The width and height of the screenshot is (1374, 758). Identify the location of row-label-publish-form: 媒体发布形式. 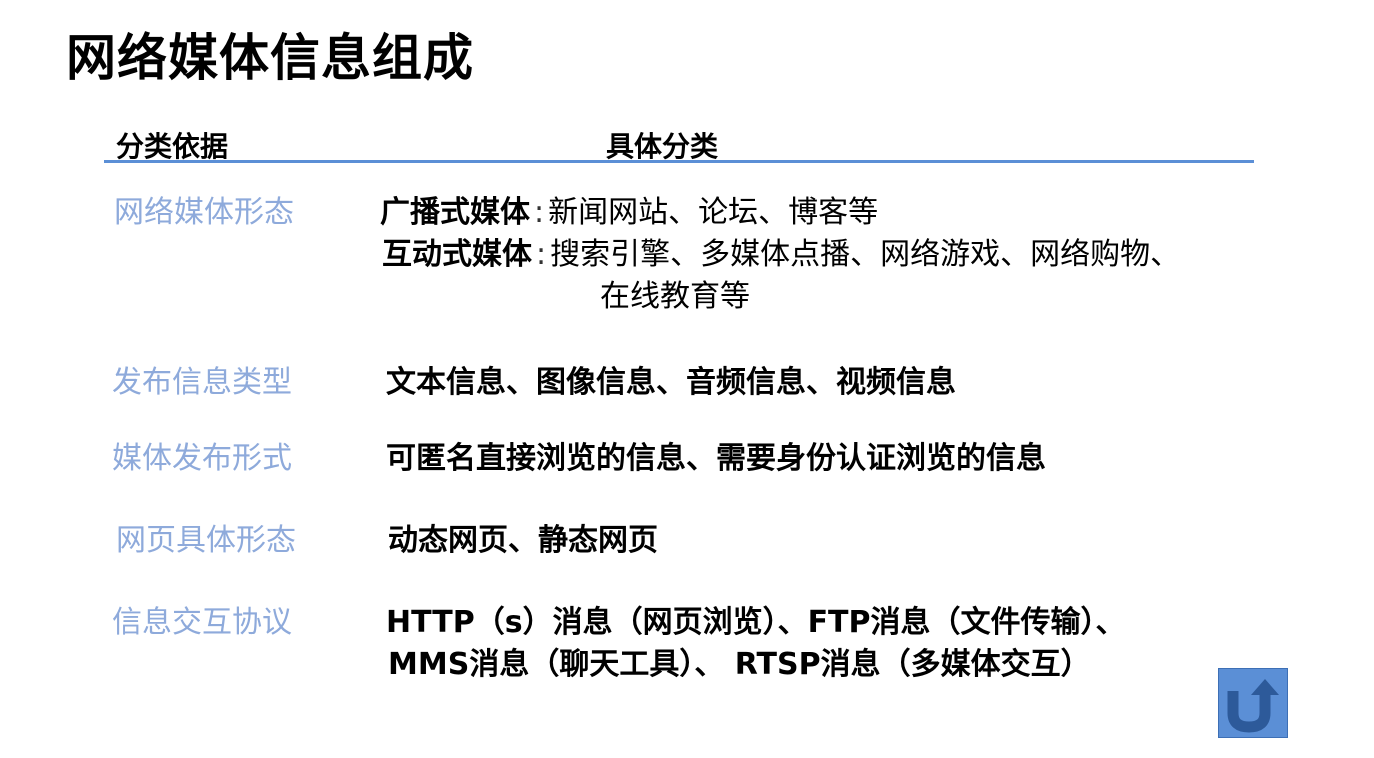
(202, 458).